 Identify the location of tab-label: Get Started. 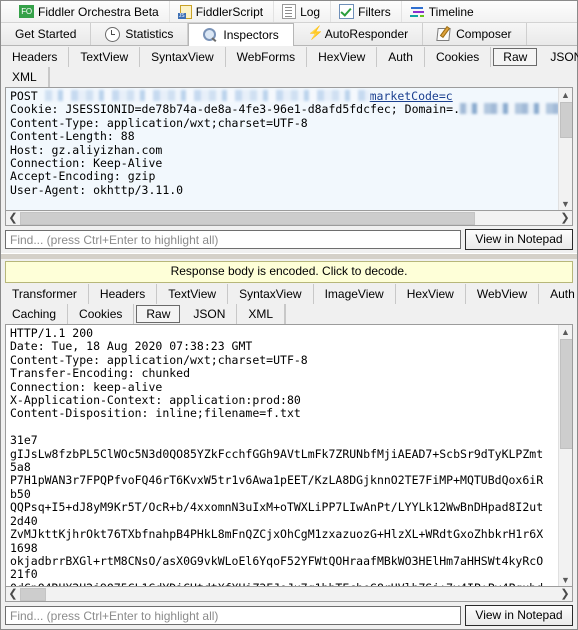
(46, 34).